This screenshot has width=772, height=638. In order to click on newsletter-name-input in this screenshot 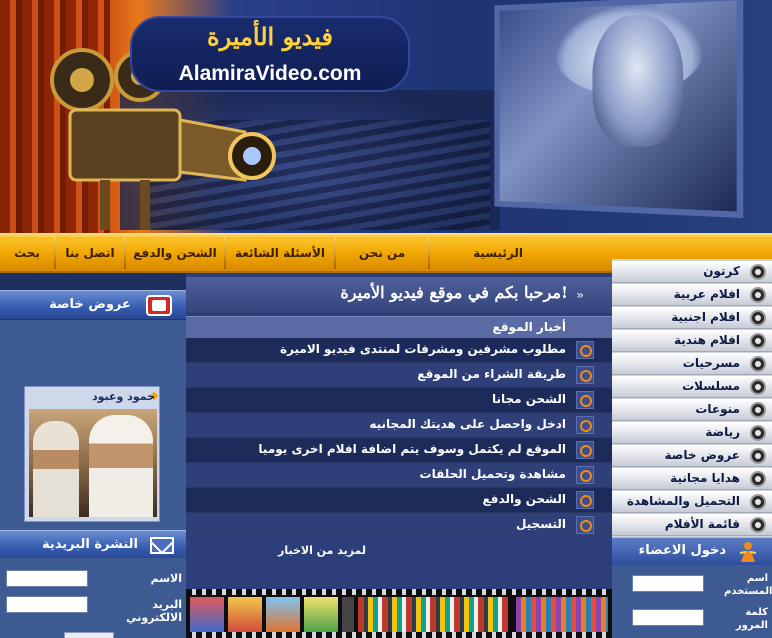, I will do `click(47, 578)`.